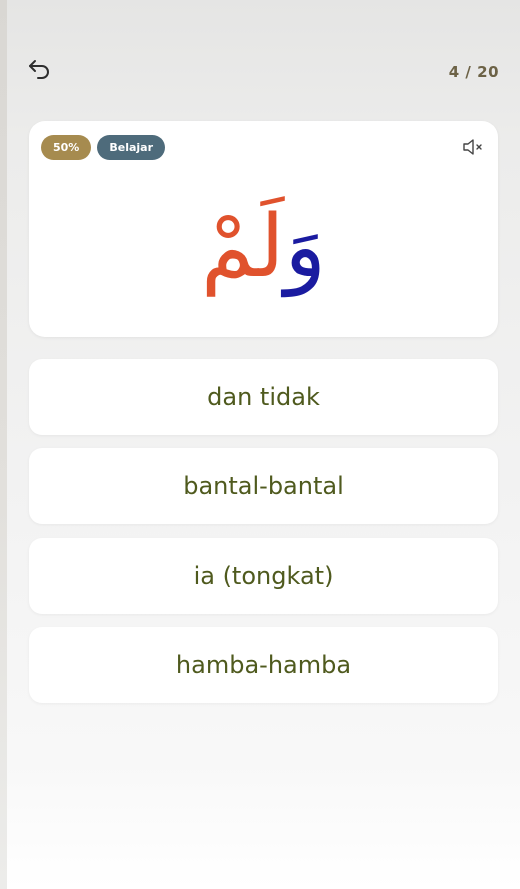 This screenshot has width=520, height=889. What do you see at coordinates (263, 576) in the screenshot?
I see `answer-option: ia (tongkat)` at bounding box center [263, 576].